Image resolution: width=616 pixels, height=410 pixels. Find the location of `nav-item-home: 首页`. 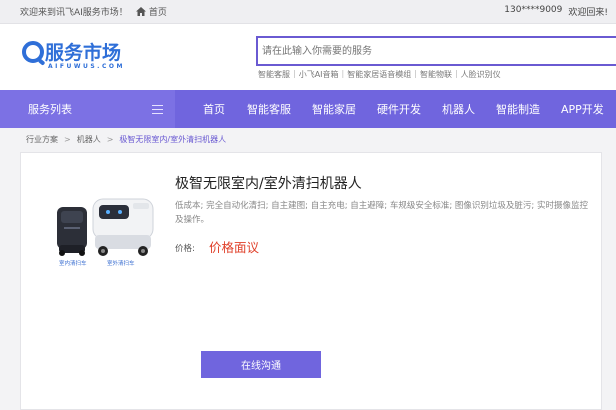

nav-item-home: 首页 is located at coordinates (214, 109).